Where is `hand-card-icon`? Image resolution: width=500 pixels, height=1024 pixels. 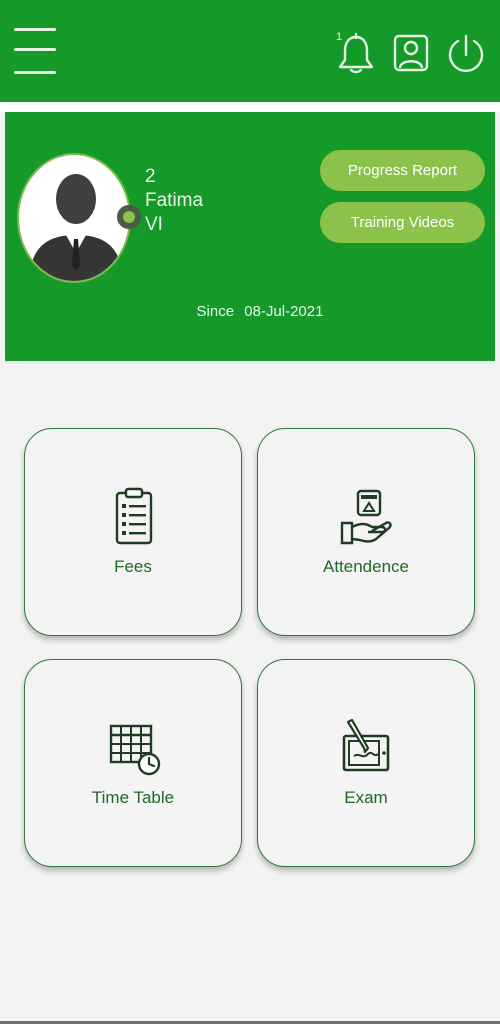
hand-card-icon is located at coordinates (366, 517).